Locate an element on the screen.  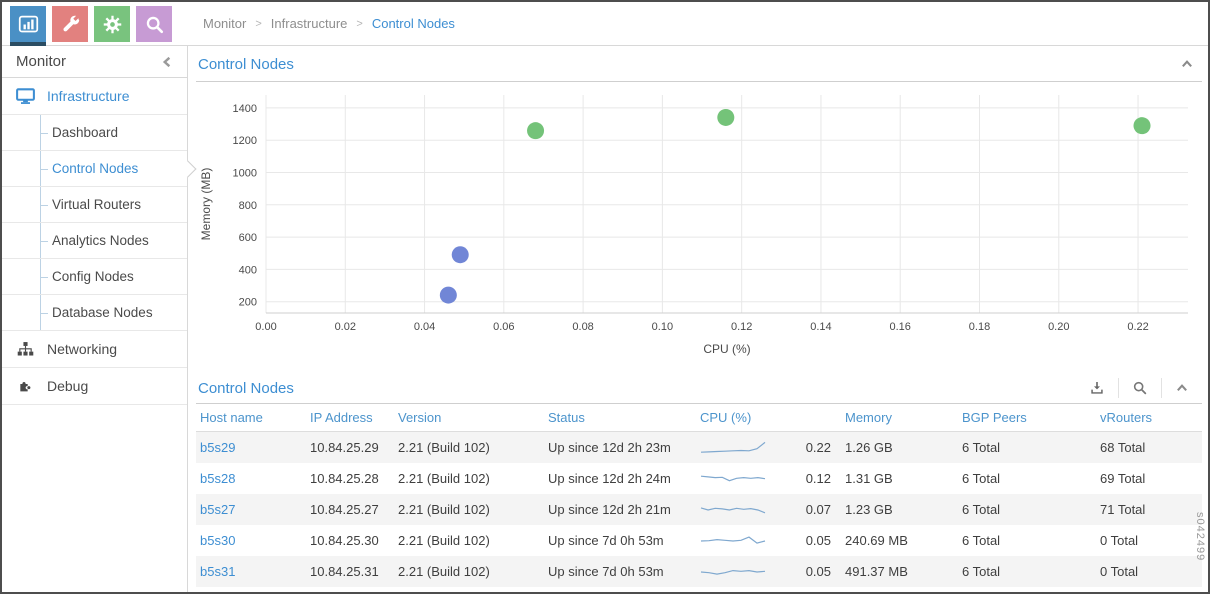
table-title: Control Nodes is located at coordinates (246, 388).